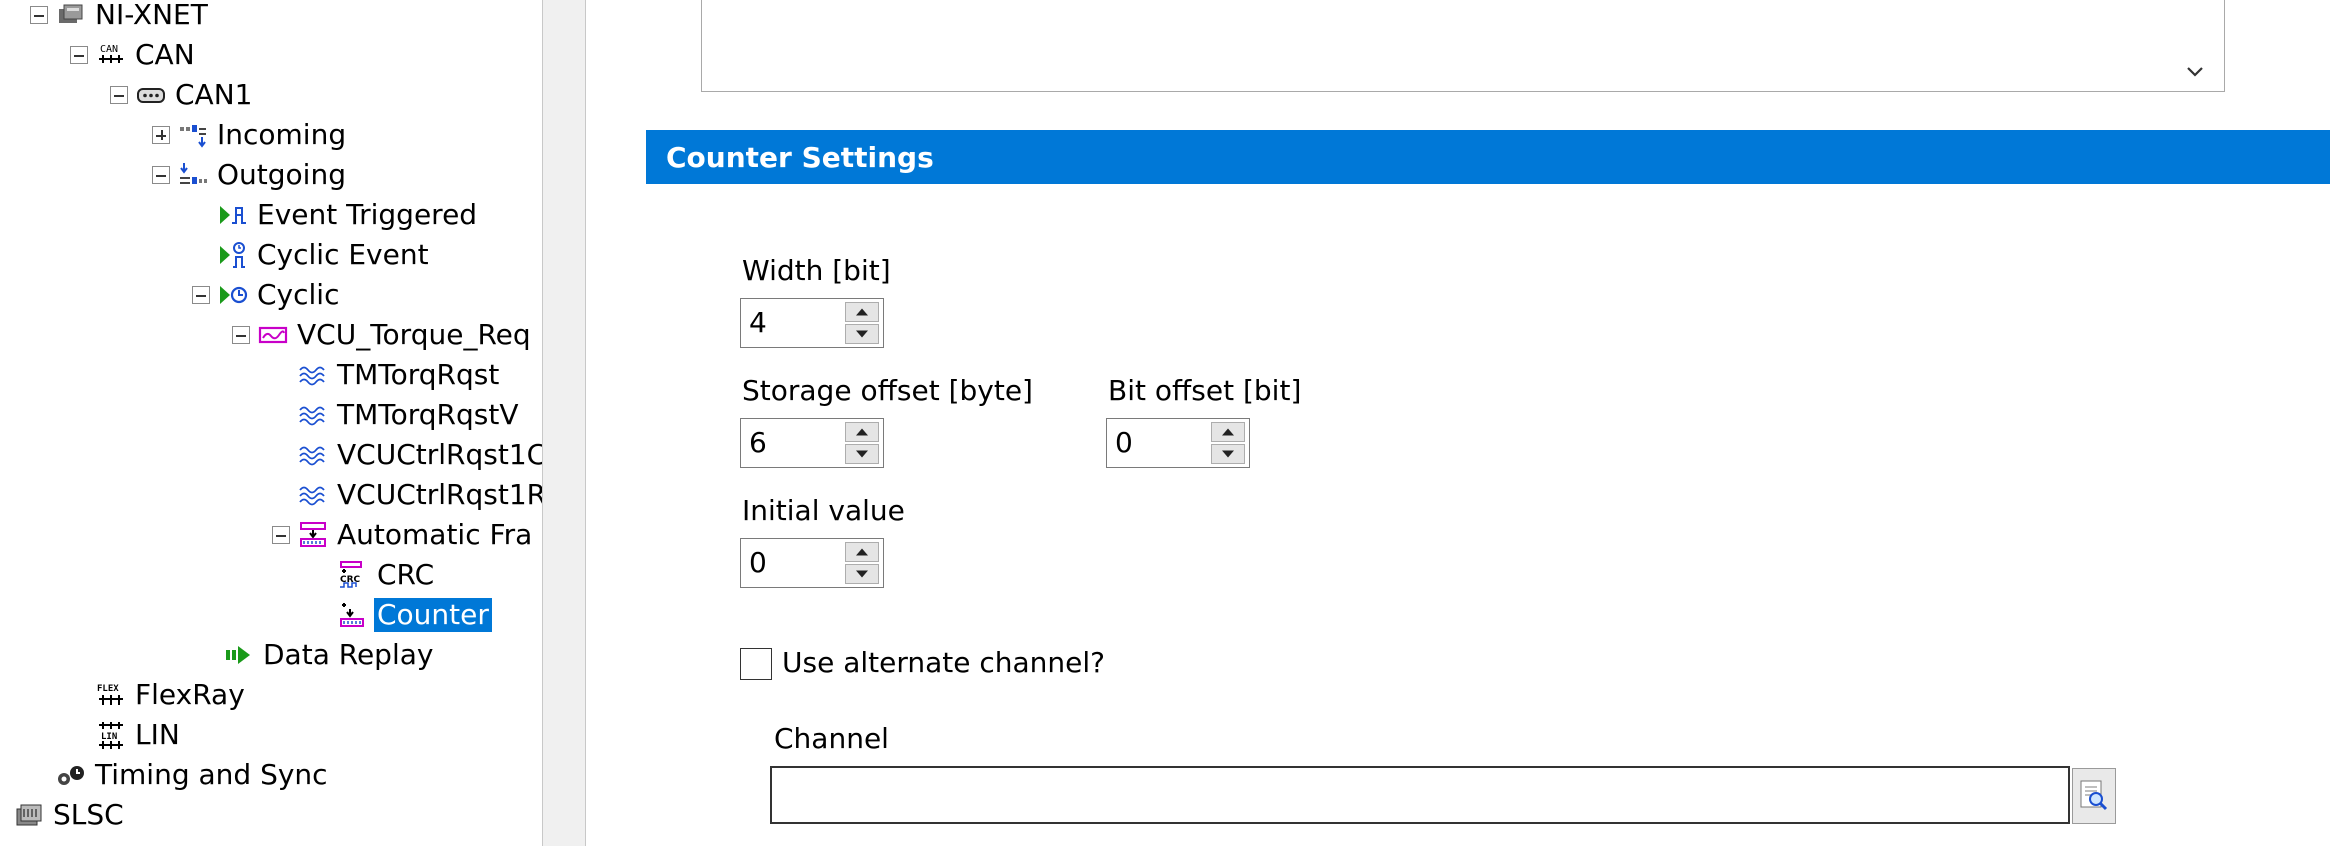 This screenshot has height=846, width=2330. I want to click on panel-splitter, so click(564, 423).